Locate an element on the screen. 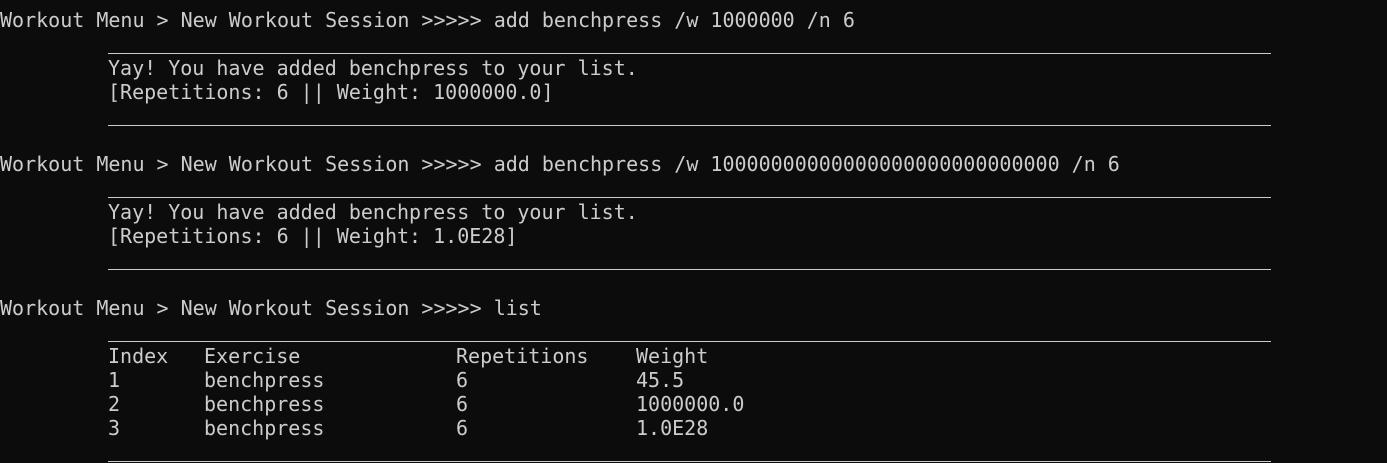 The width and height of the screenshot is (1387, 463). header-repetitions: Repetitions is located at coordinates (522, 356).